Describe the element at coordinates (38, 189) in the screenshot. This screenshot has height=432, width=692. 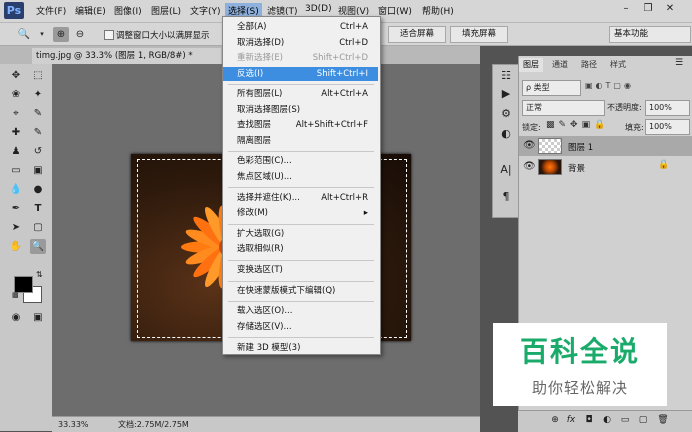
I see `dodge-tool-icon: ●` at that location.